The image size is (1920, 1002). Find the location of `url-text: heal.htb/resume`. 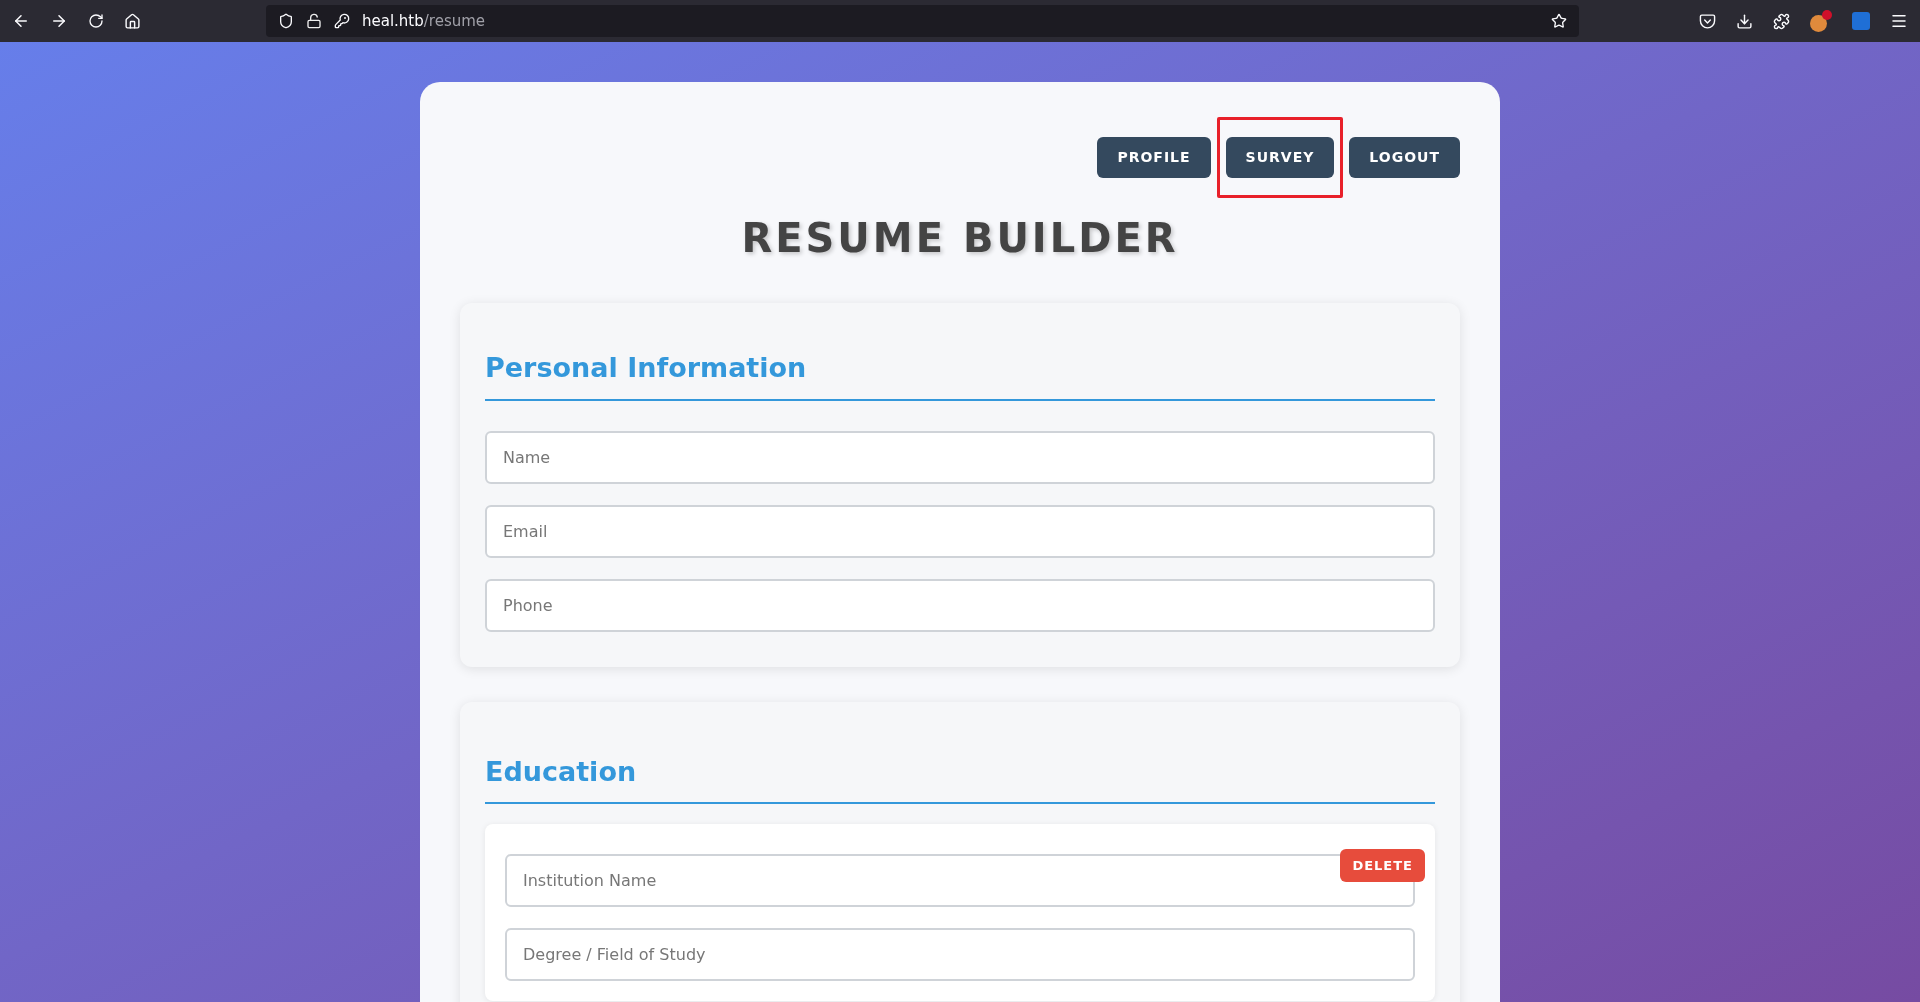

url-text: heal.htb/resume is located at coordinates (424, 21).